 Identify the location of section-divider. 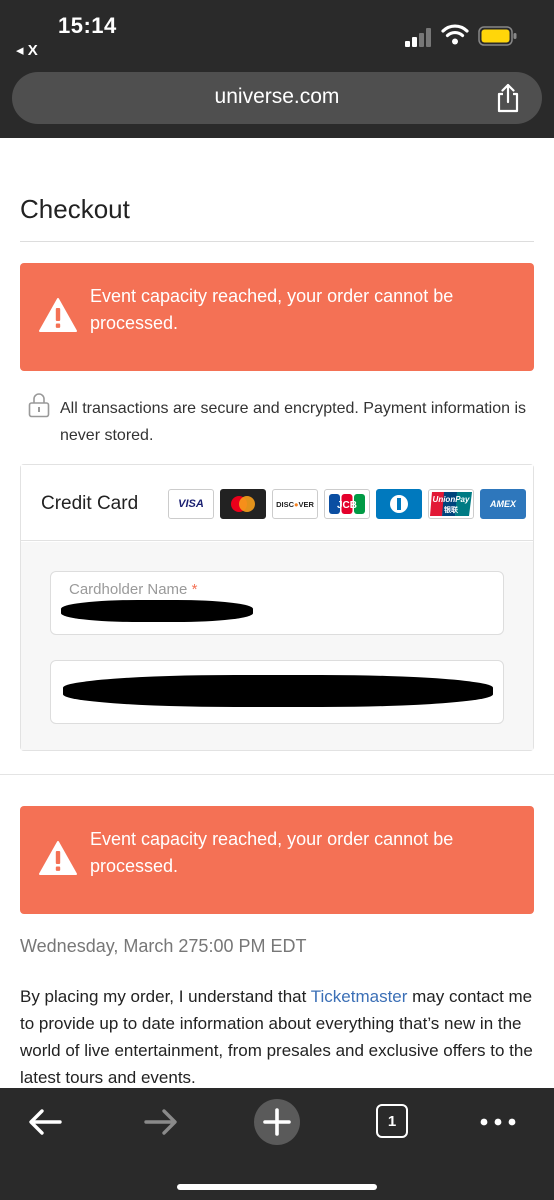
(277, 774).